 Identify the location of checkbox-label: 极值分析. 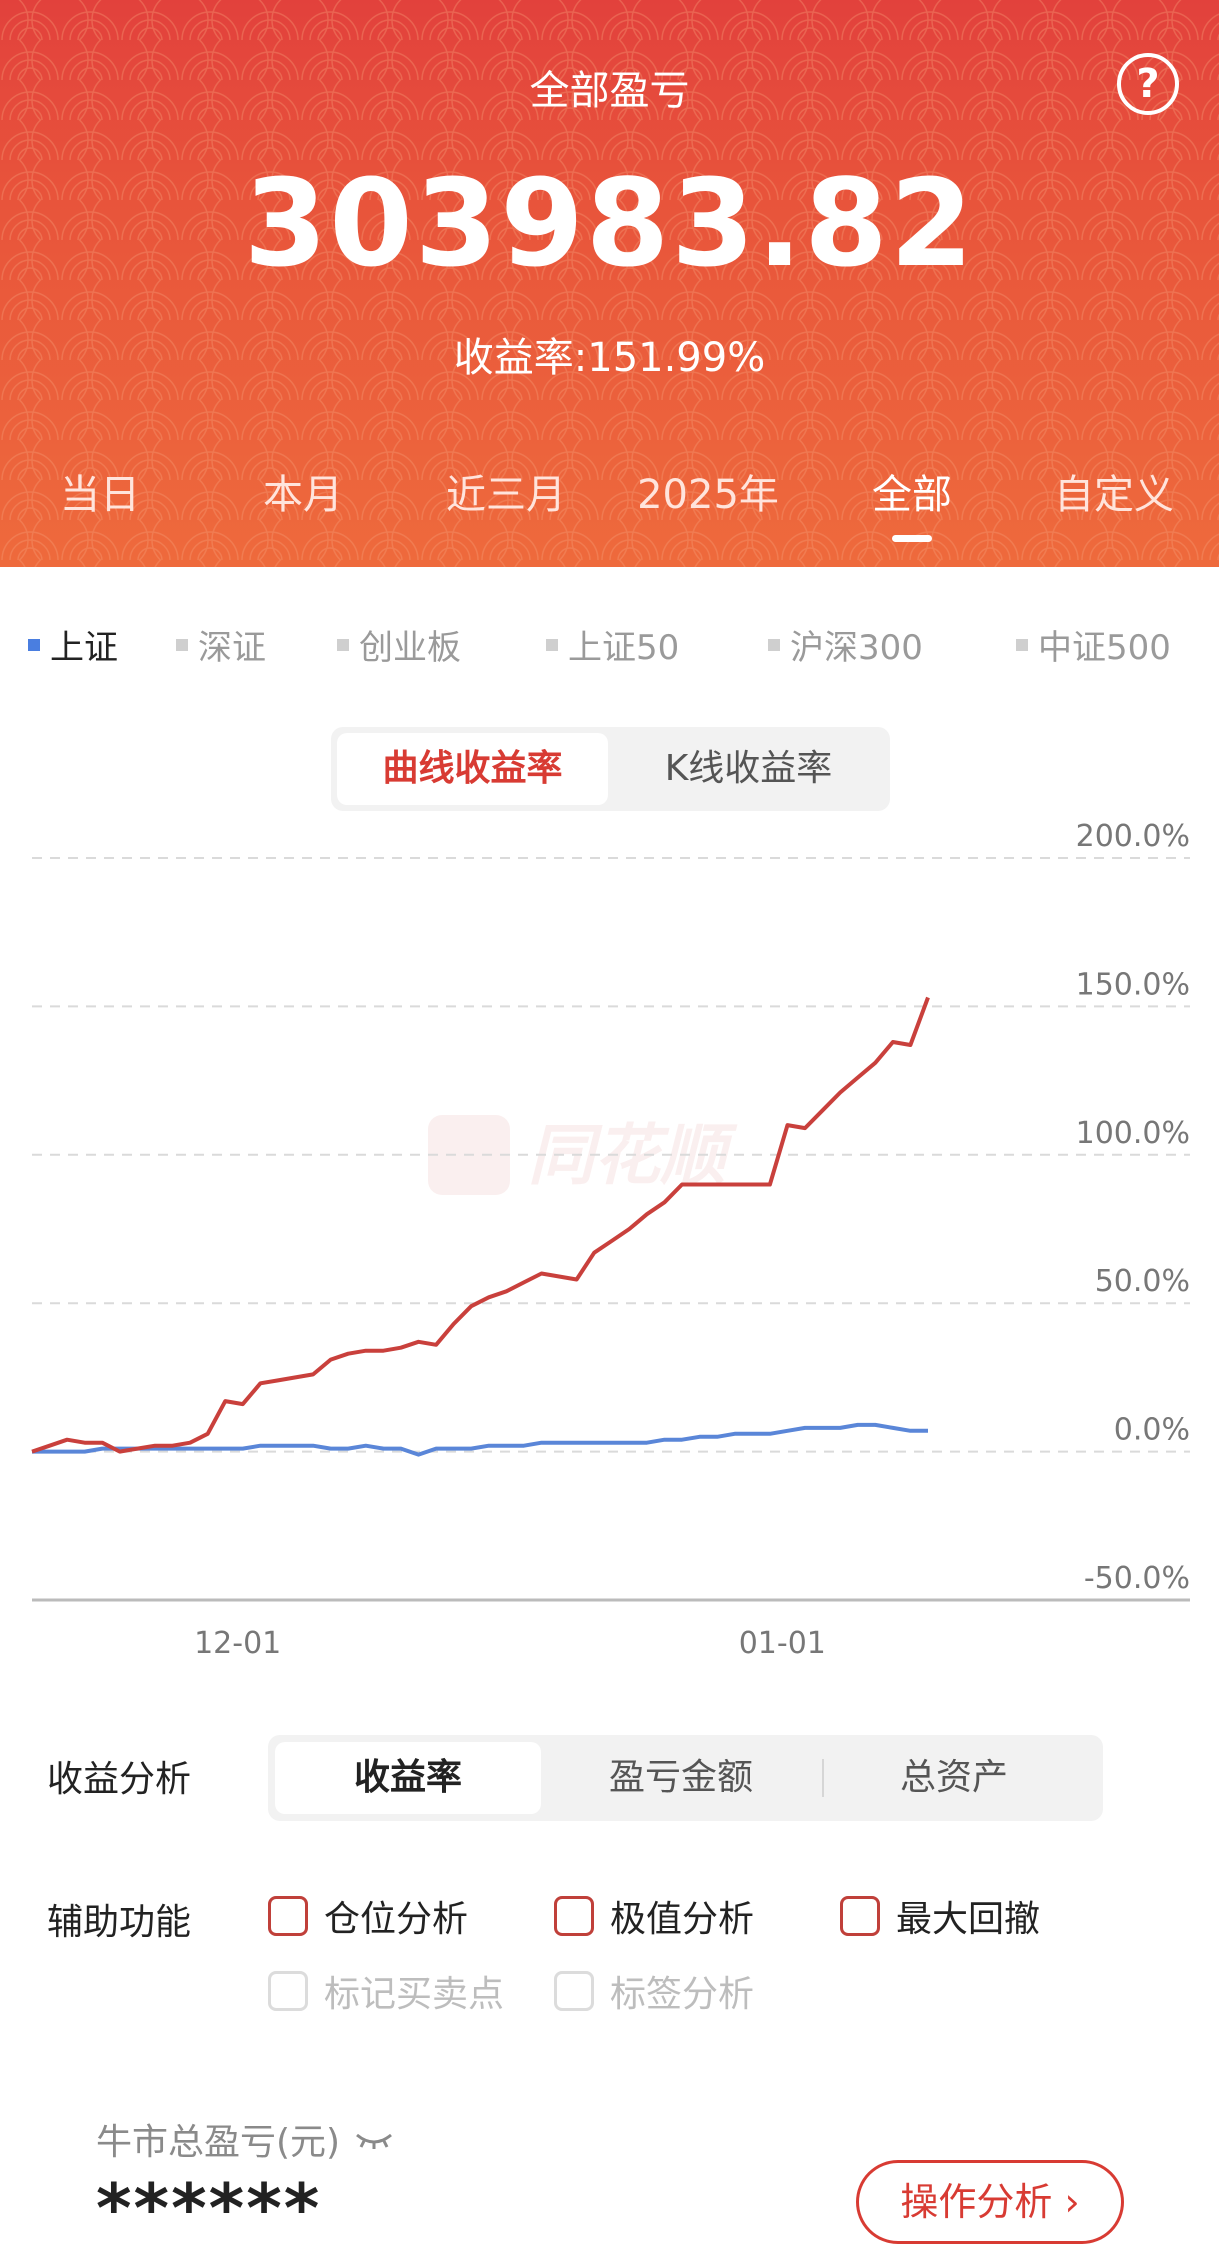
(682, 1919).